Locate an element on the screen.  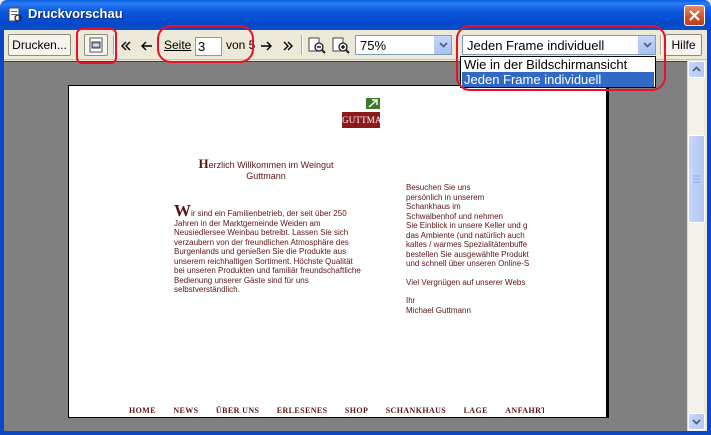
nav-item-ueber-uns: ÜBER UNS is located at coordinates (237, 410).